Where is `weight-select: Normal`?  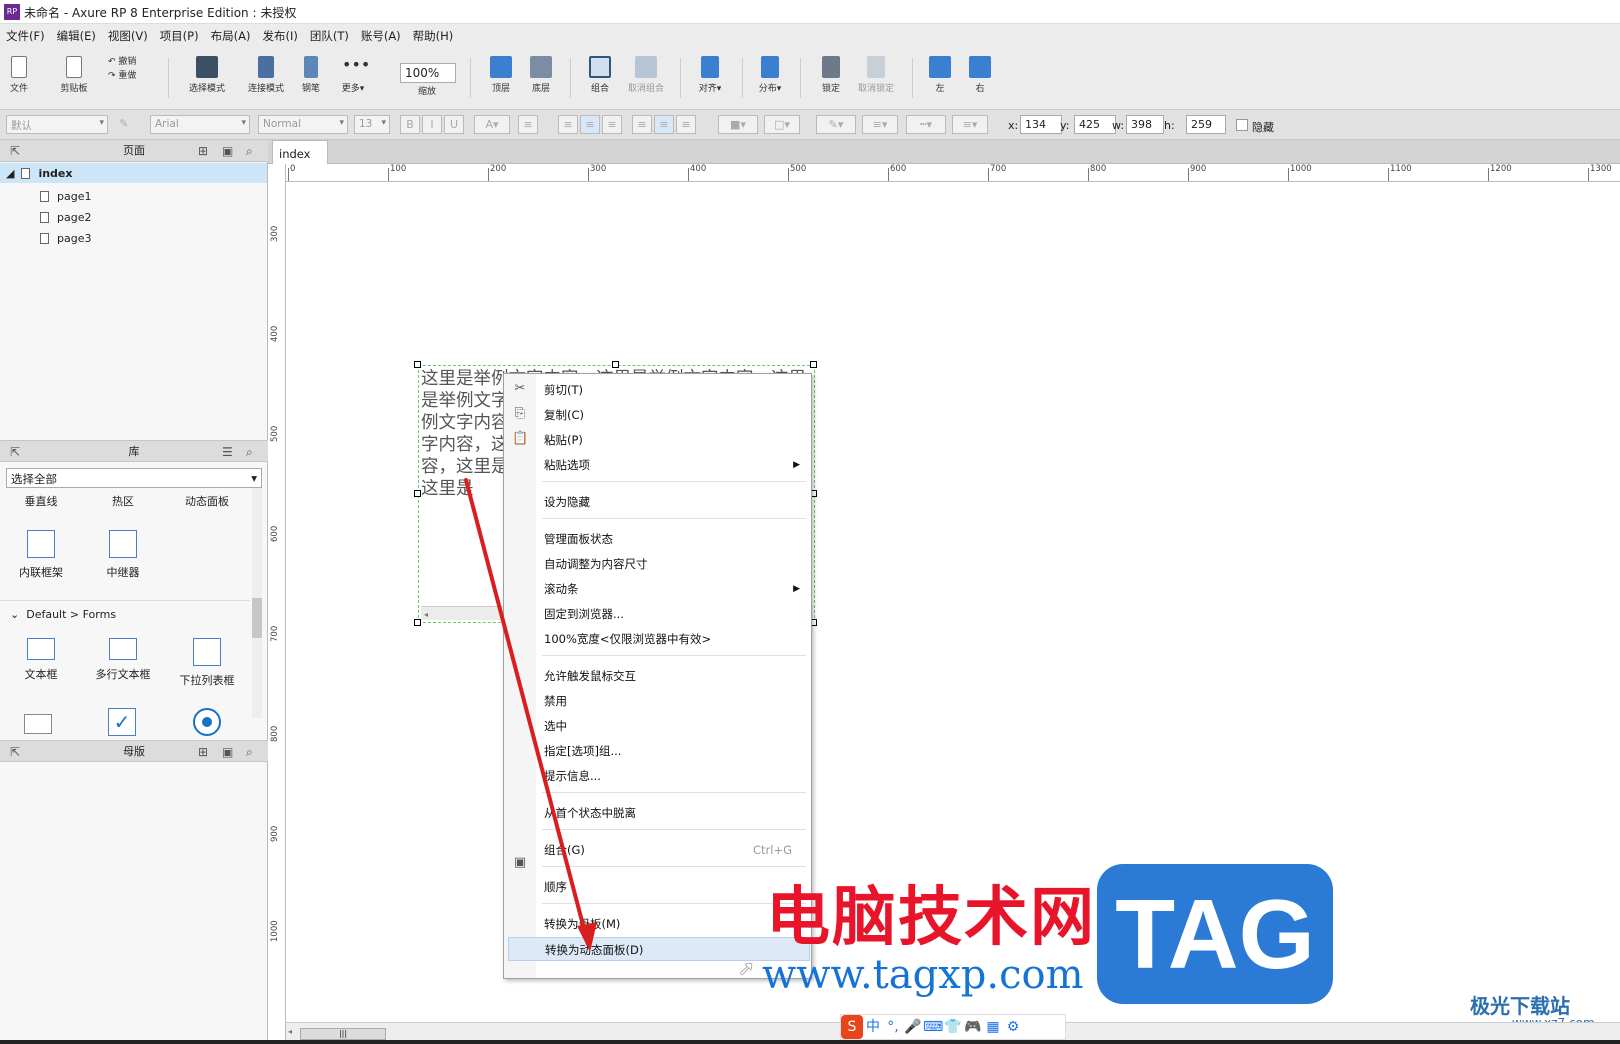 weight-select: Normal is located at coordinates (303, 124).